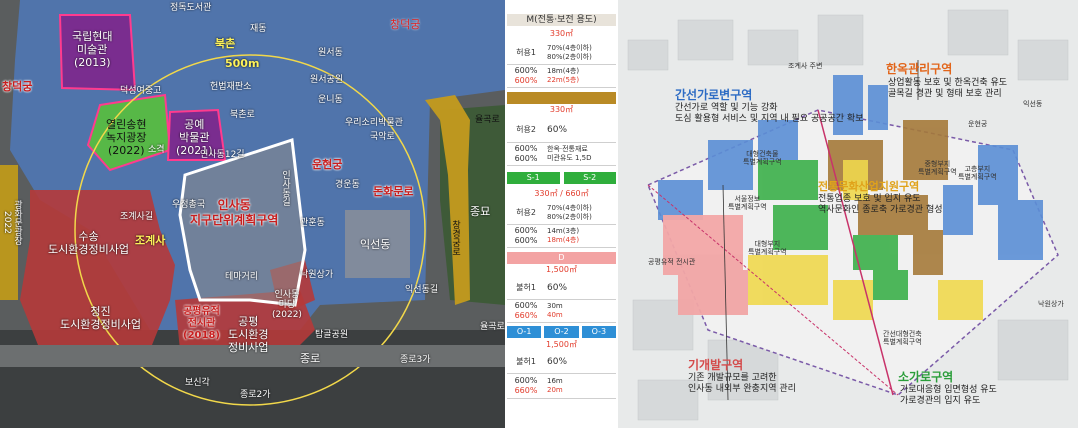  I want to click on plot-label-3: 고층부지 특별계획구역, so click(977, 173).